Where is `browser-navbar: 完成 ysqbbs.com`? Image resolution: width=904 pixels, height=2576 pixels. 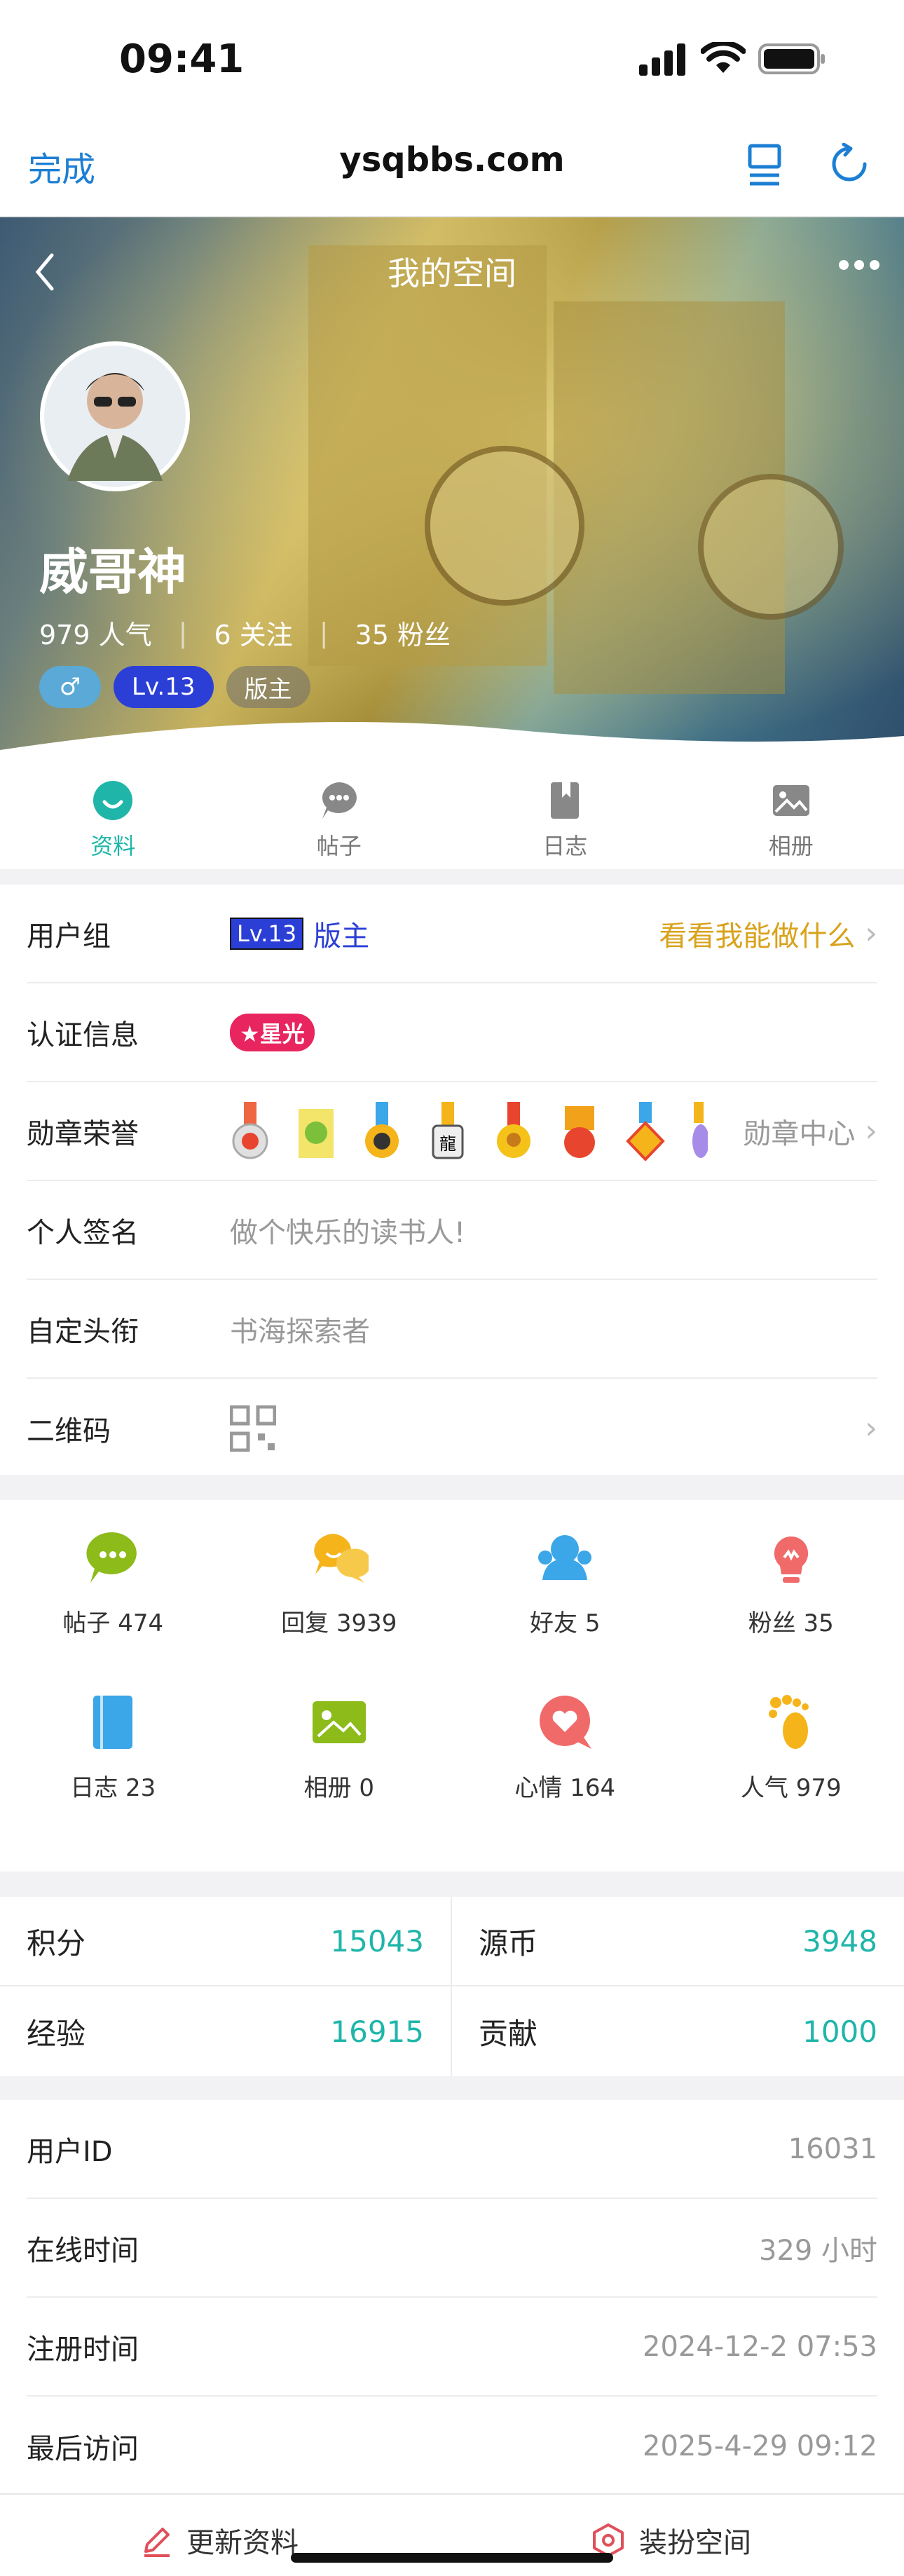 browser-navbar: 完成 ysqbbs.com is located at coordinates (452, 168).